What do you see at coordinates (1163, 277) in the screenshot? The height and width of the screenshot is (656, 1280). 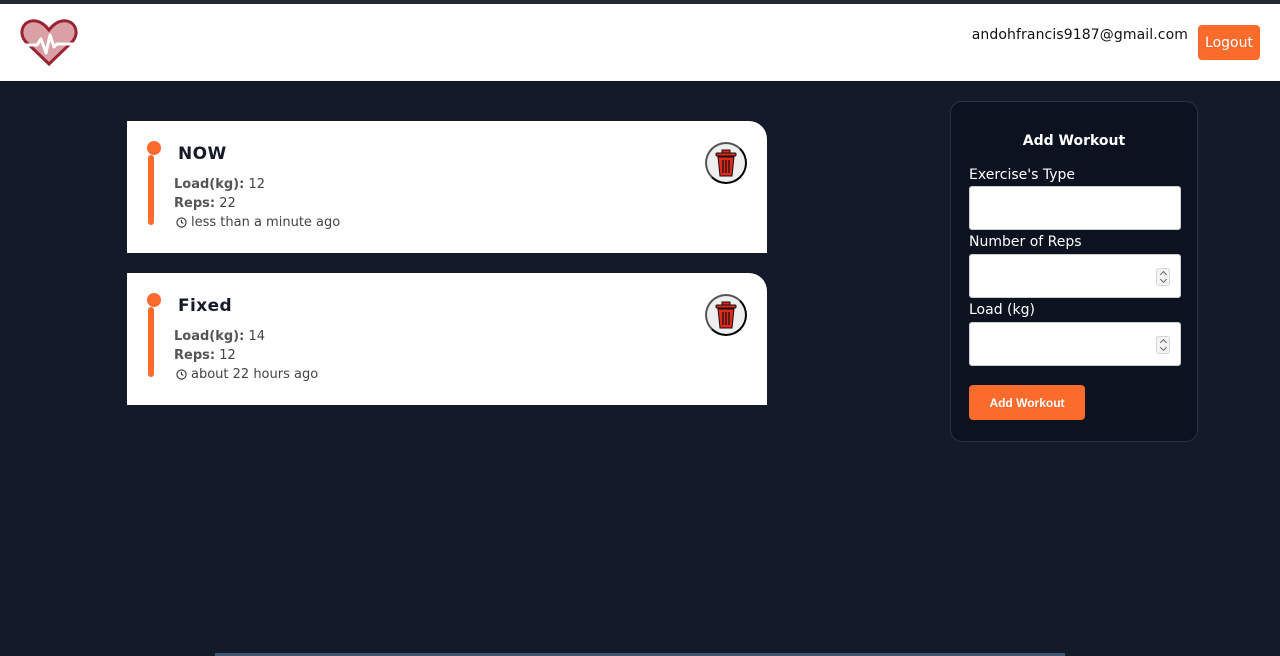 I see `reps-stepper` at bounding box center [1163, 277].